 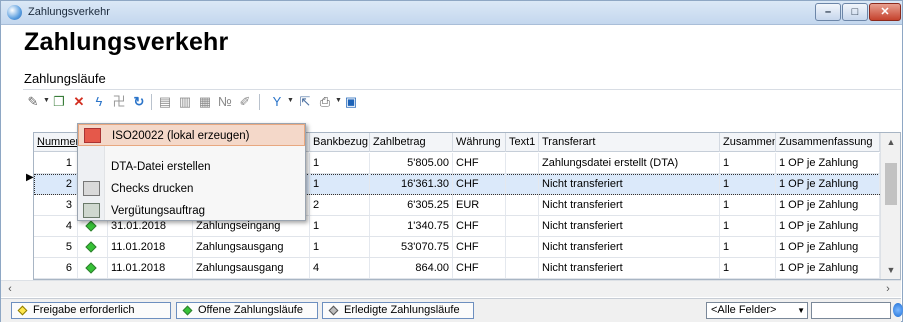 What do you see at coordinates (890, 270) in the screenshot?
I see `scroll-down-icon: ▼` at bounding box center [890, 270].